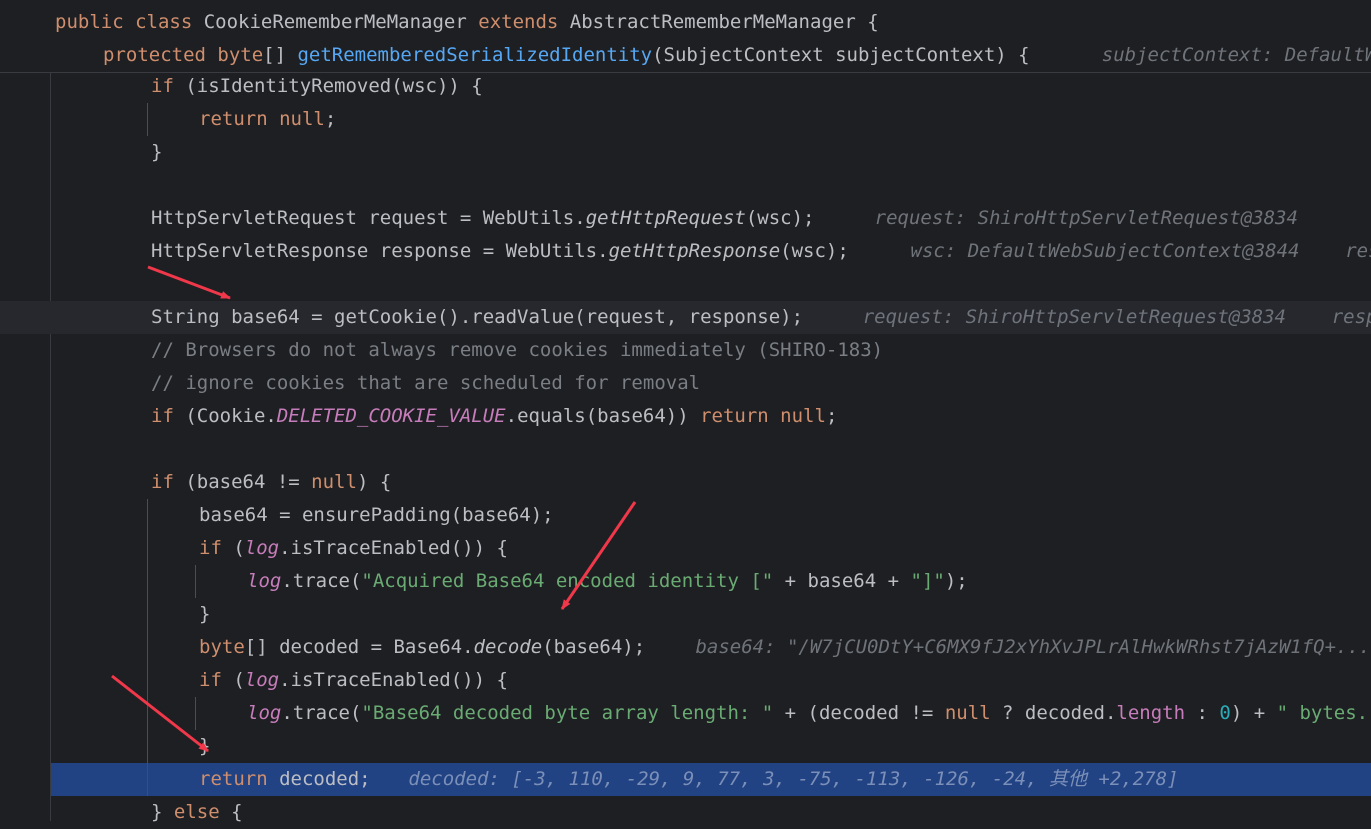 The width and height of the screenshot is (1371, 829). I want to click on code-token: getRememberedSerializedIdentity, so click(475, 55).